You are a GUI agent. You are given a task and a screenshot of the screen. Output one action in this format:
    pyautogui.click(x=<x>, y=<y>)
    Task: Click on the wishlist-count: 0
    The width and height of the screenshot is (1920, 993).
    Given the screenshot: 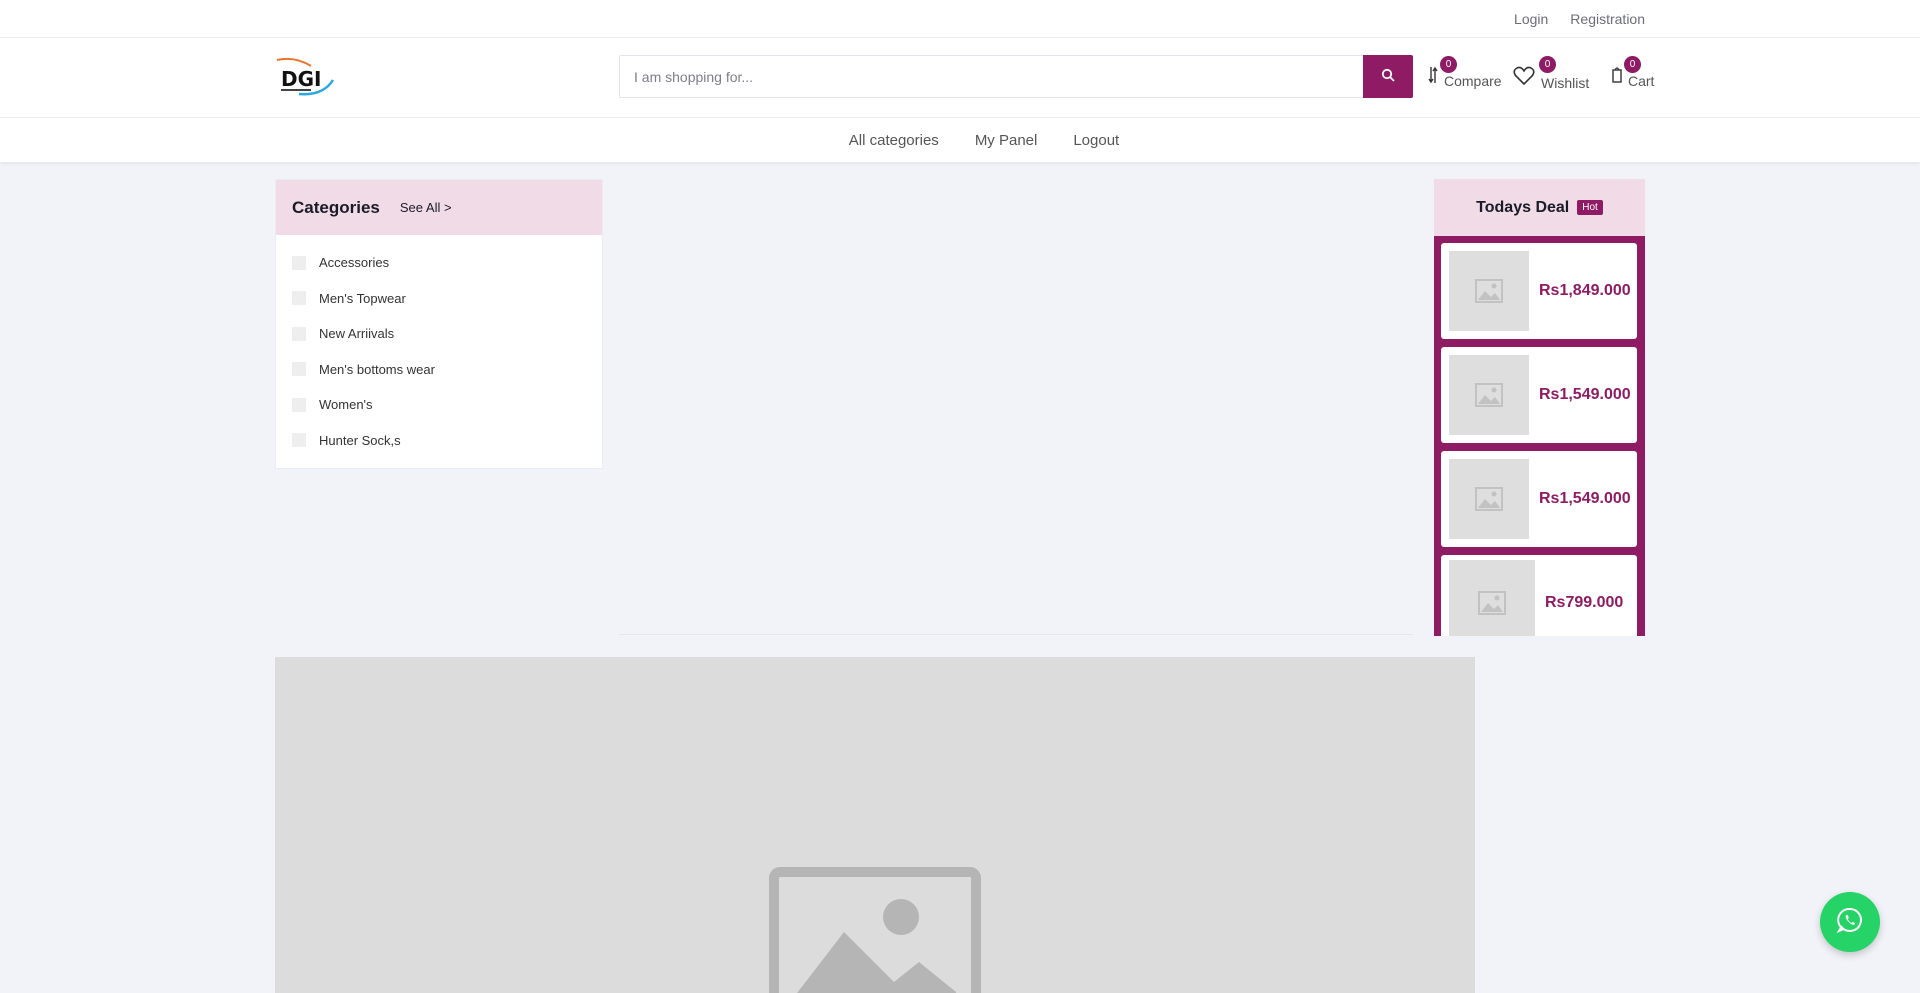 What is the action you would take?
    pyautogui.click(x=1547, y=64)
    